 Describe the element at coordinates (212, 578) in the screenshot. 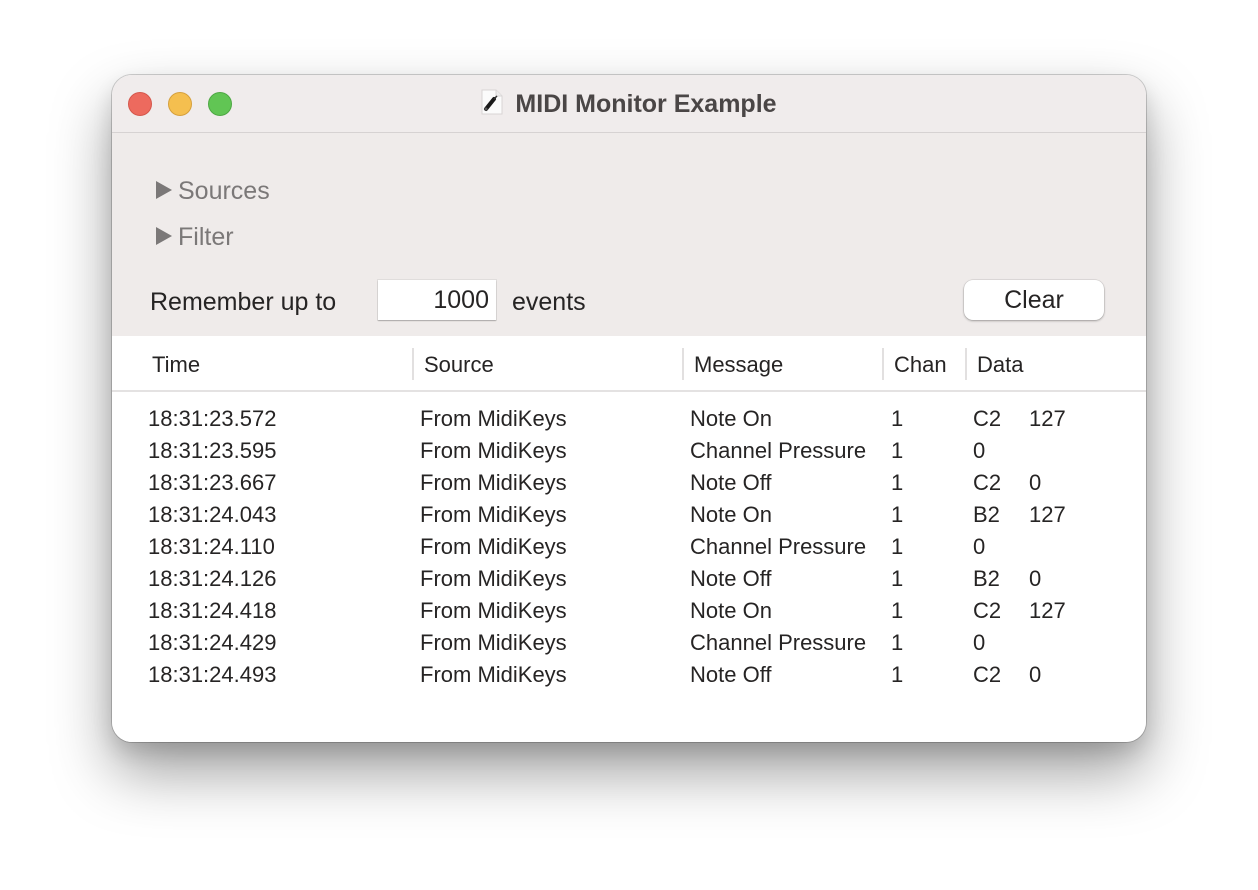

I see `cell-time: 18:31:24.126` at that location.